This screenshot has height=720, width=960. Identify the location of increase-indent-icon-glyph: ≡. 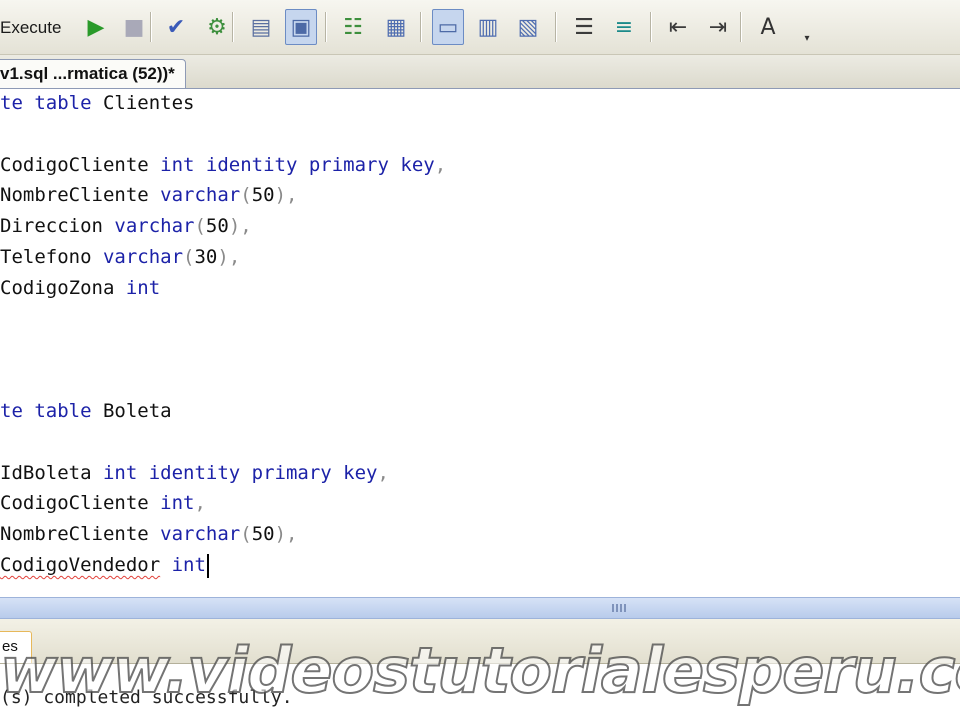
(624, 27).